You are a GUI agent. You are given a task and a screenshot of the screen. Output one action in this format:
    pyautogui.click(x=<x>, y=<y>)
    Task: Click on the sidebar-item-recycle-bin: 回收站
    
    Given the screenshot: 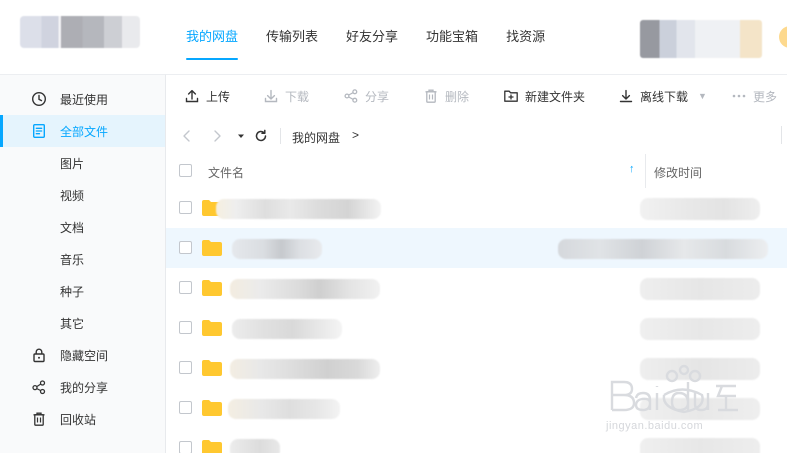 What is the action you would take?
    pyautogui.click(x=82, y=419)
    